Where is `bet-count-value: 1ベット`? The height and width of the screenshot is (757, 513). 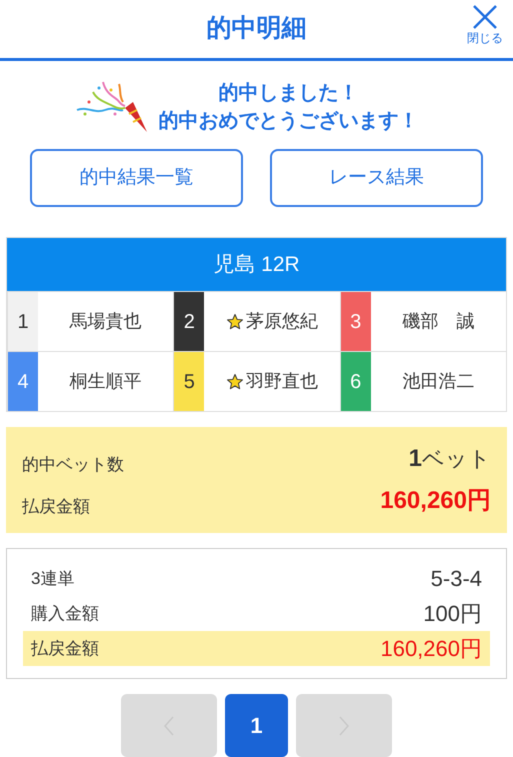 bet-count-value: 1ベット is located at coordinates (449, 459).